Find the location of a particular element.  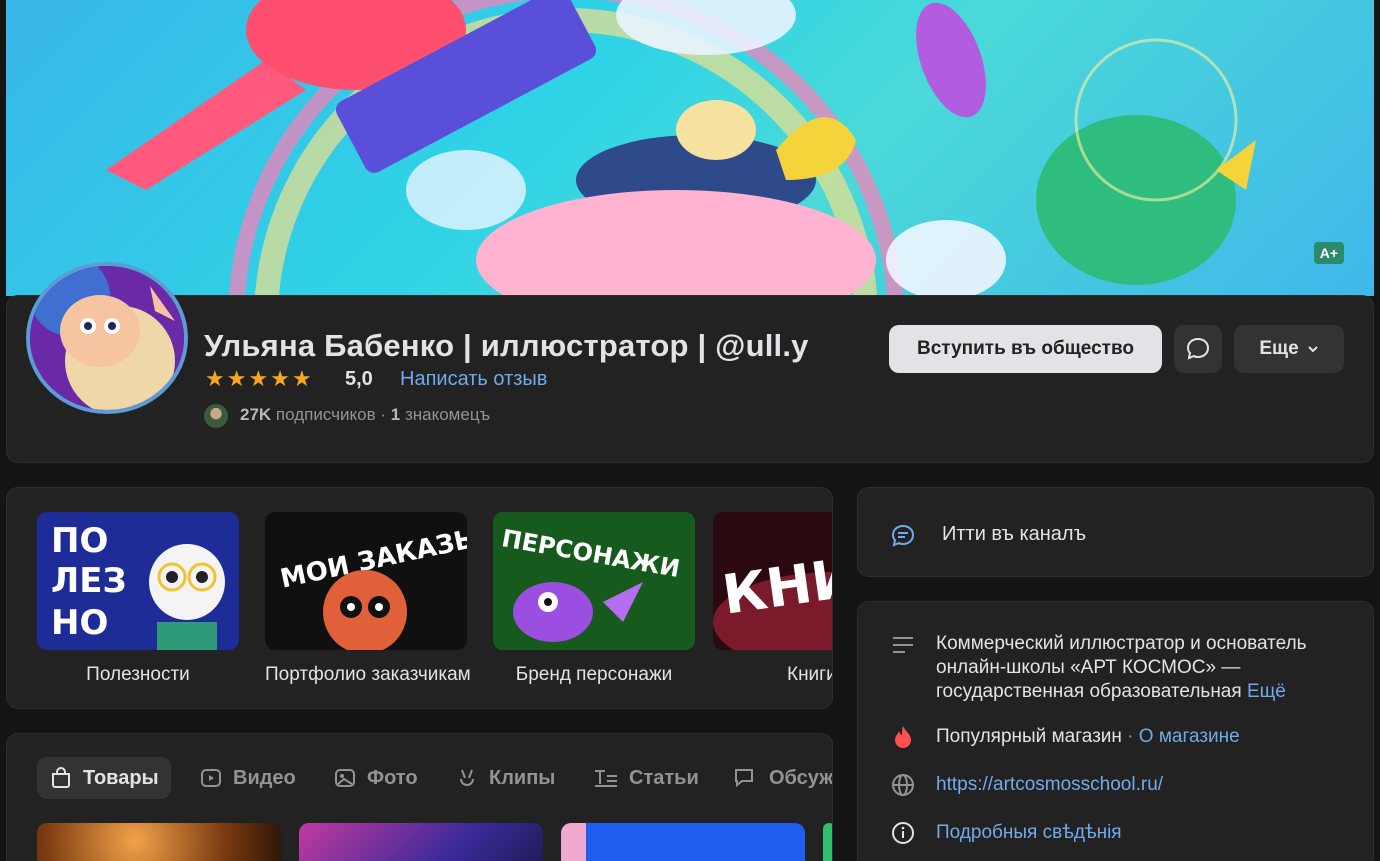

content-tabs-card: Товары Видео Фото Клипы Статьи Обсуж is located at coordinates (419, 797).